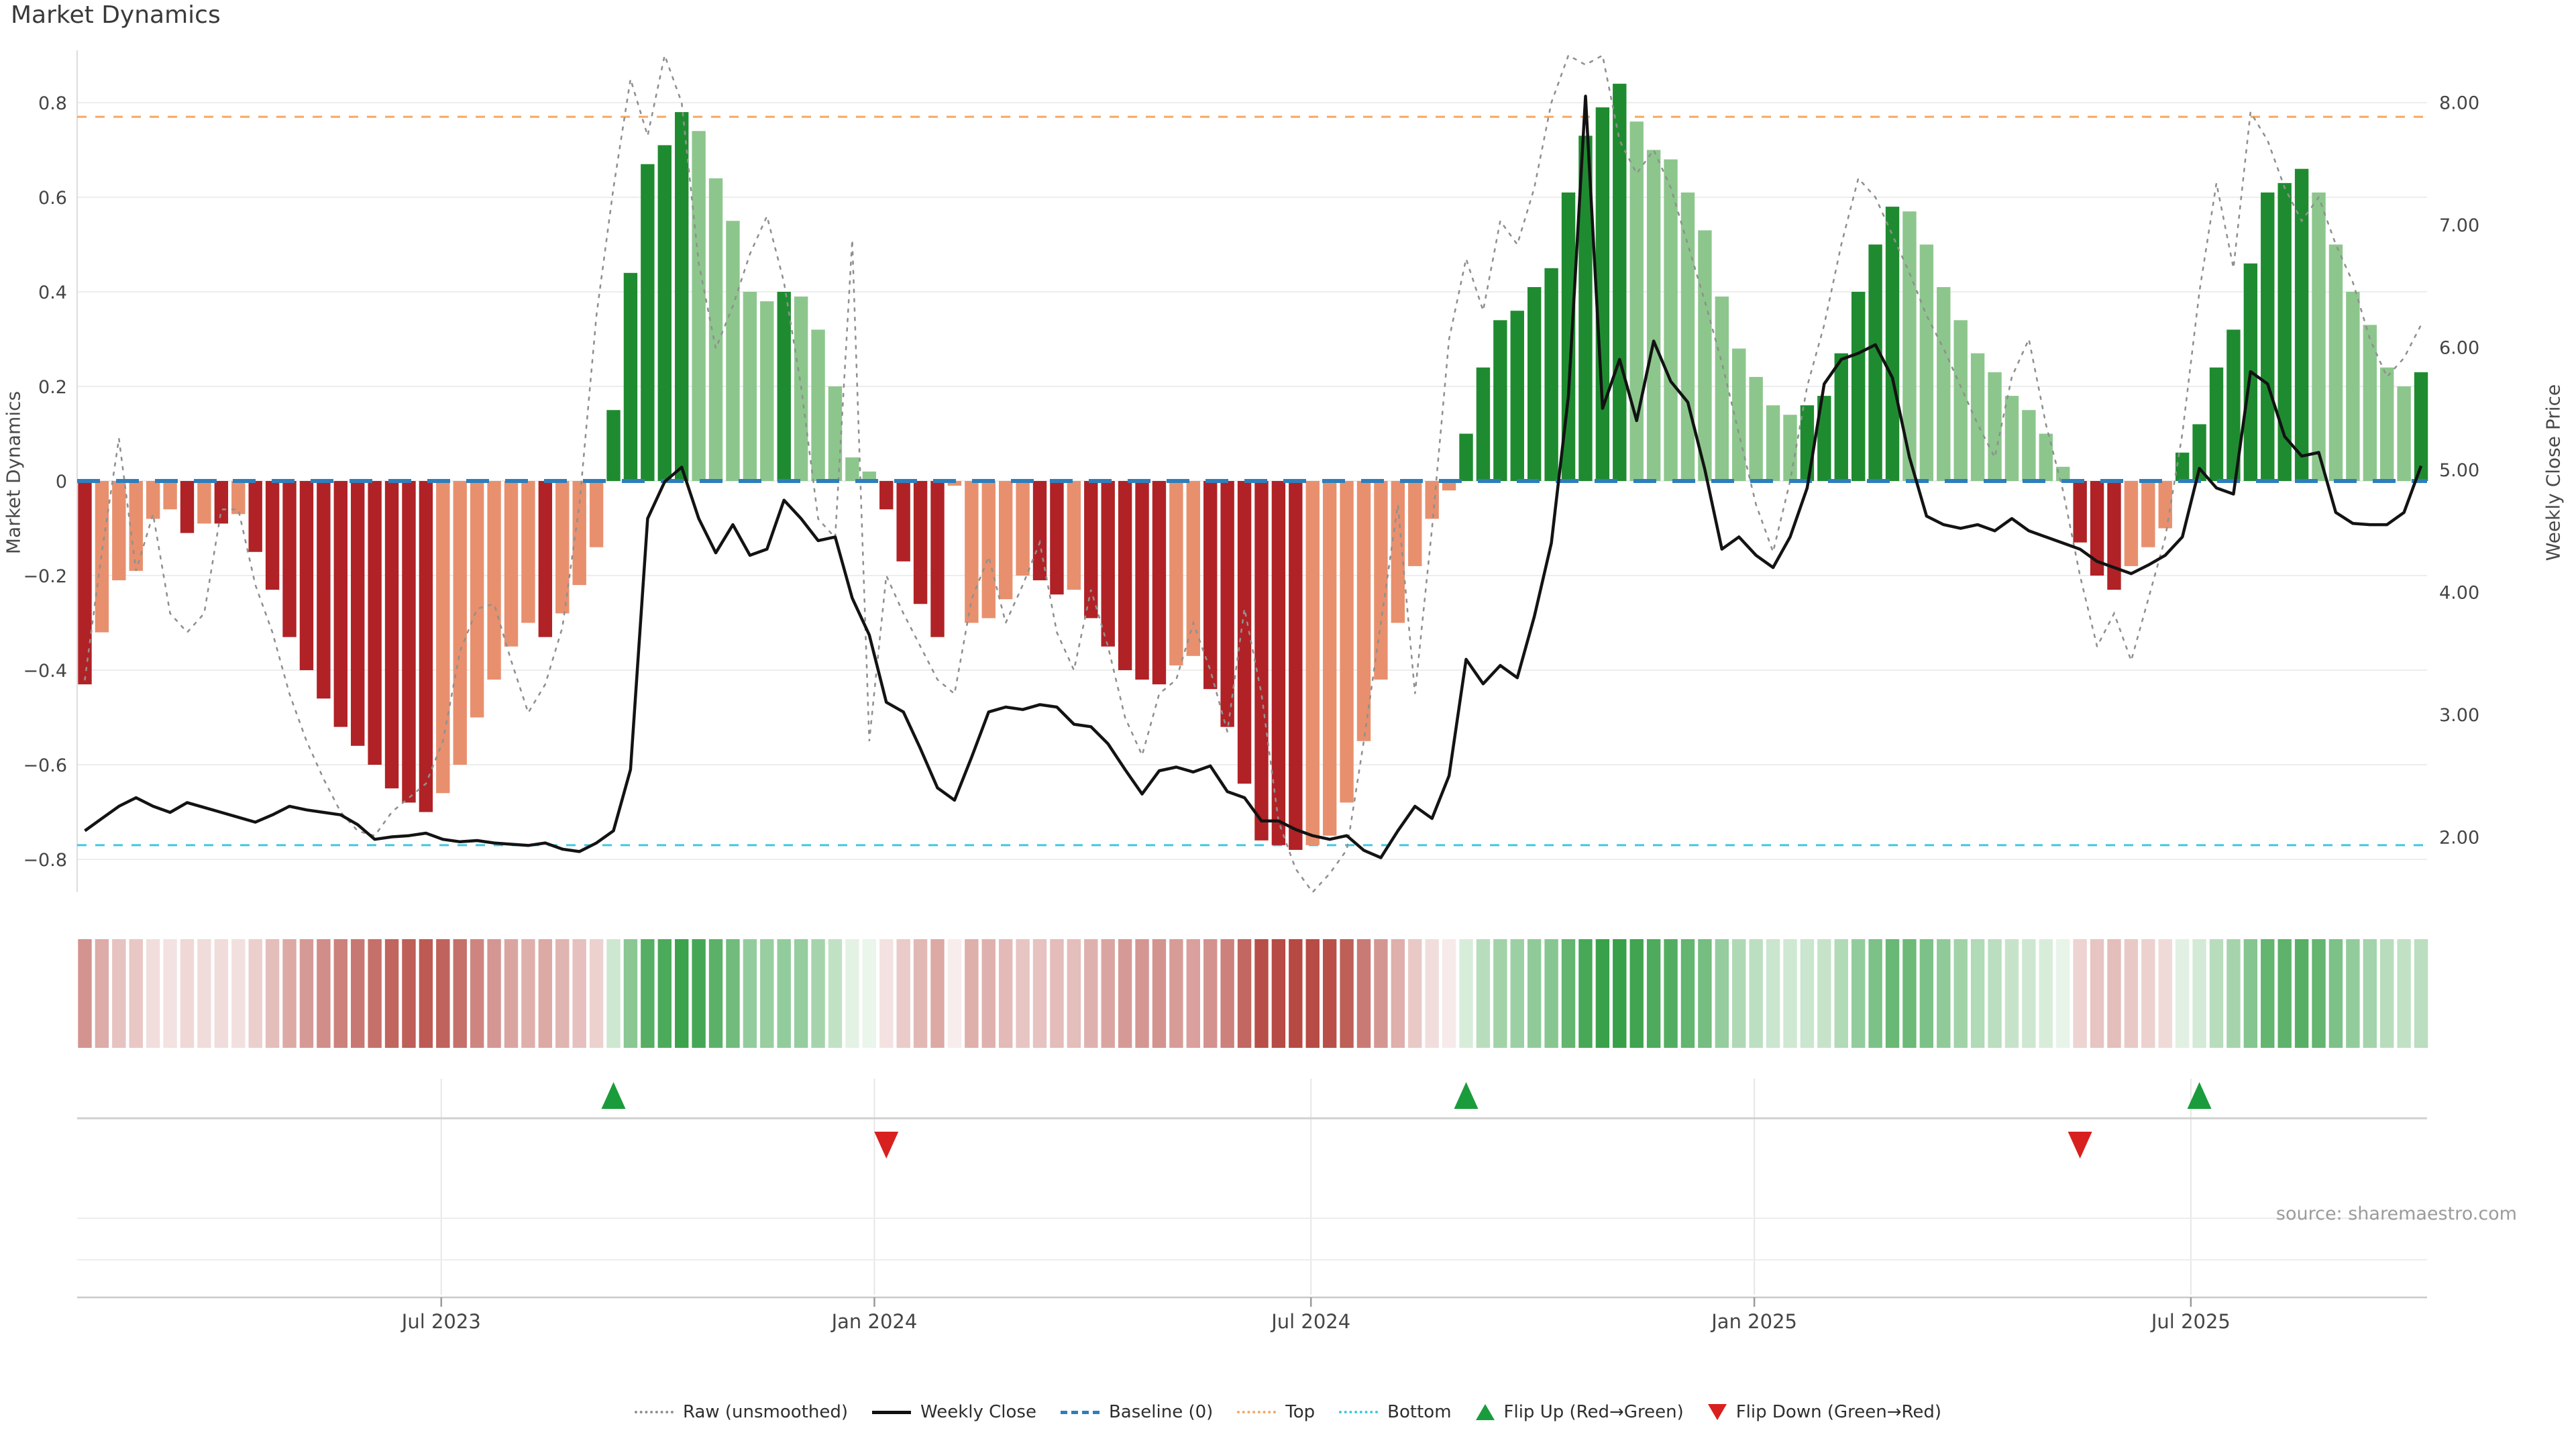  I want to click on x-tick-label: Jul 2023, so click(440, 1321).